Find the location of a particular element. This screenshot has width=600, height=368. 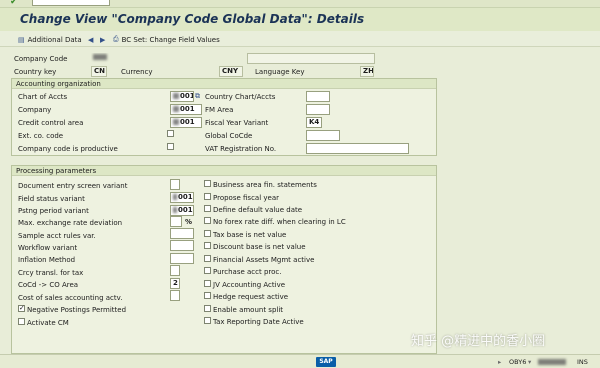

next-entry-button: ▶ is located at coordinates (102, 39).